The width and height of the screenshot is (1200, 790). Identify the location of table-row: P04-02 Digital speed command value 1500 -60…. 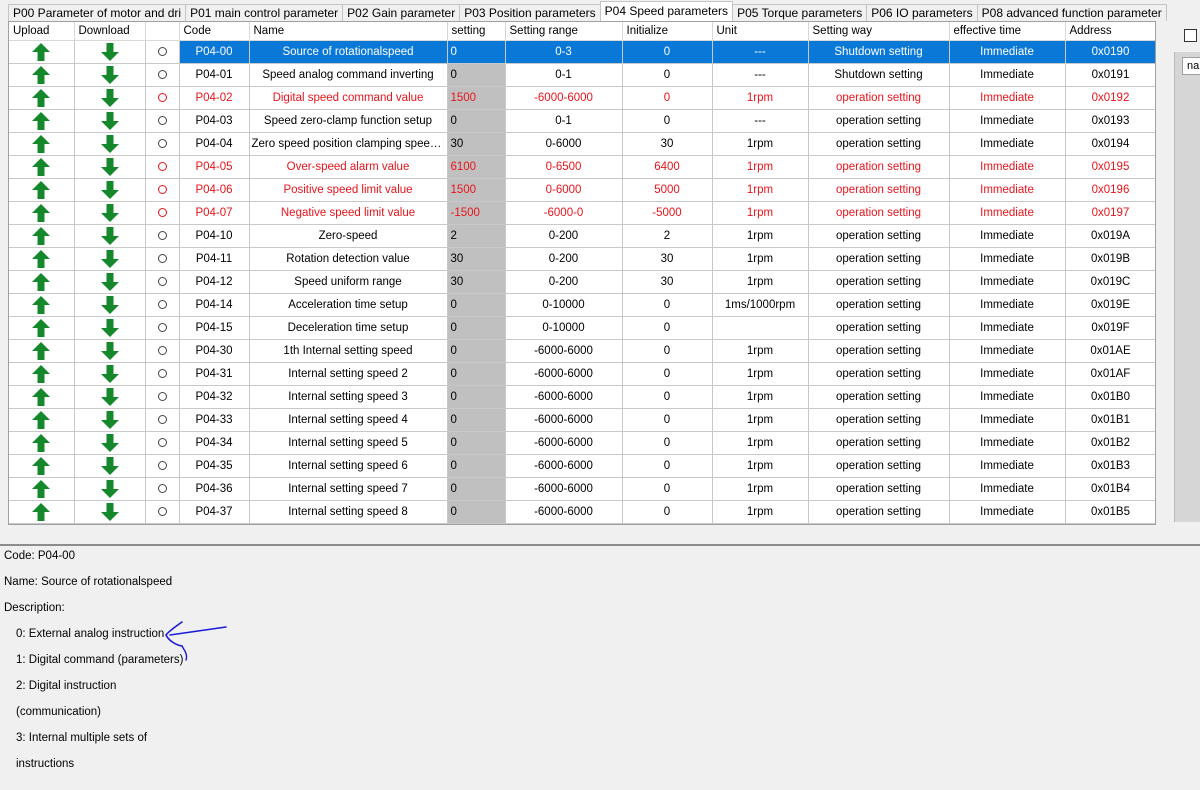
(582, 98).